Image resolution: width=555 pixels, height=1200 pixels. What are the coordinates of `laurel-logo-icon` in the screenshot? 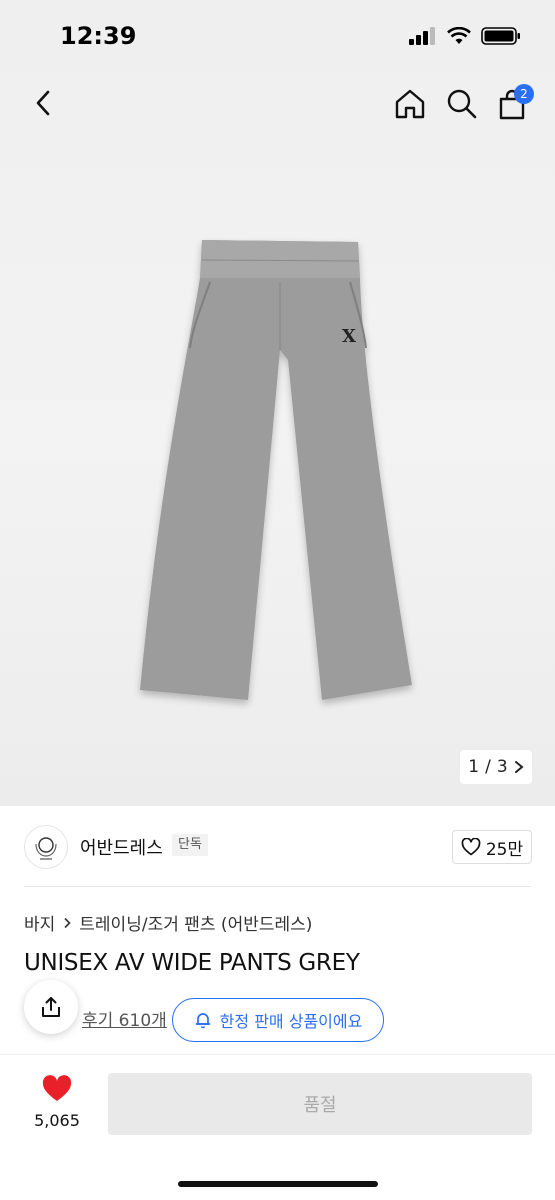 It's located at (46, 848).